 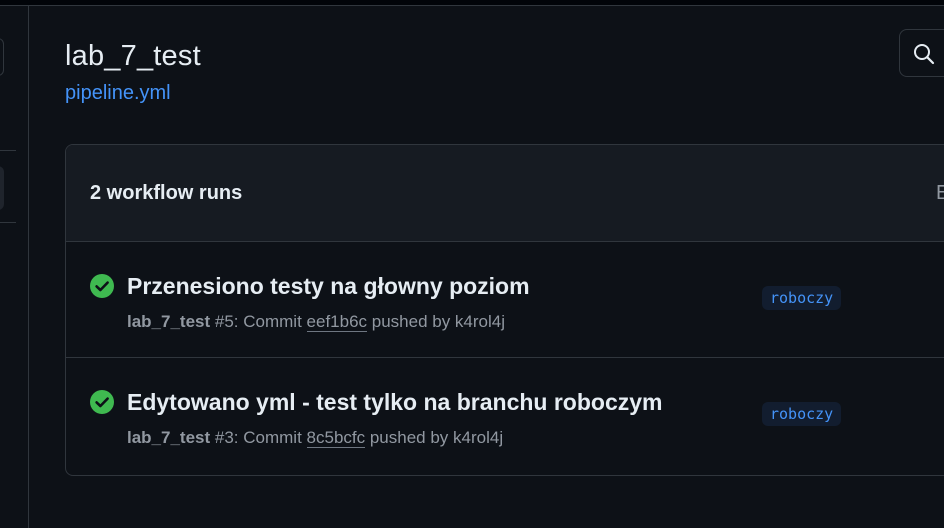 What do you see at coordinates (328, 286) in the screenshot?
I see `run-title-link: Przenesiono testy na głowny poziom` at bounding box center [328, 286].